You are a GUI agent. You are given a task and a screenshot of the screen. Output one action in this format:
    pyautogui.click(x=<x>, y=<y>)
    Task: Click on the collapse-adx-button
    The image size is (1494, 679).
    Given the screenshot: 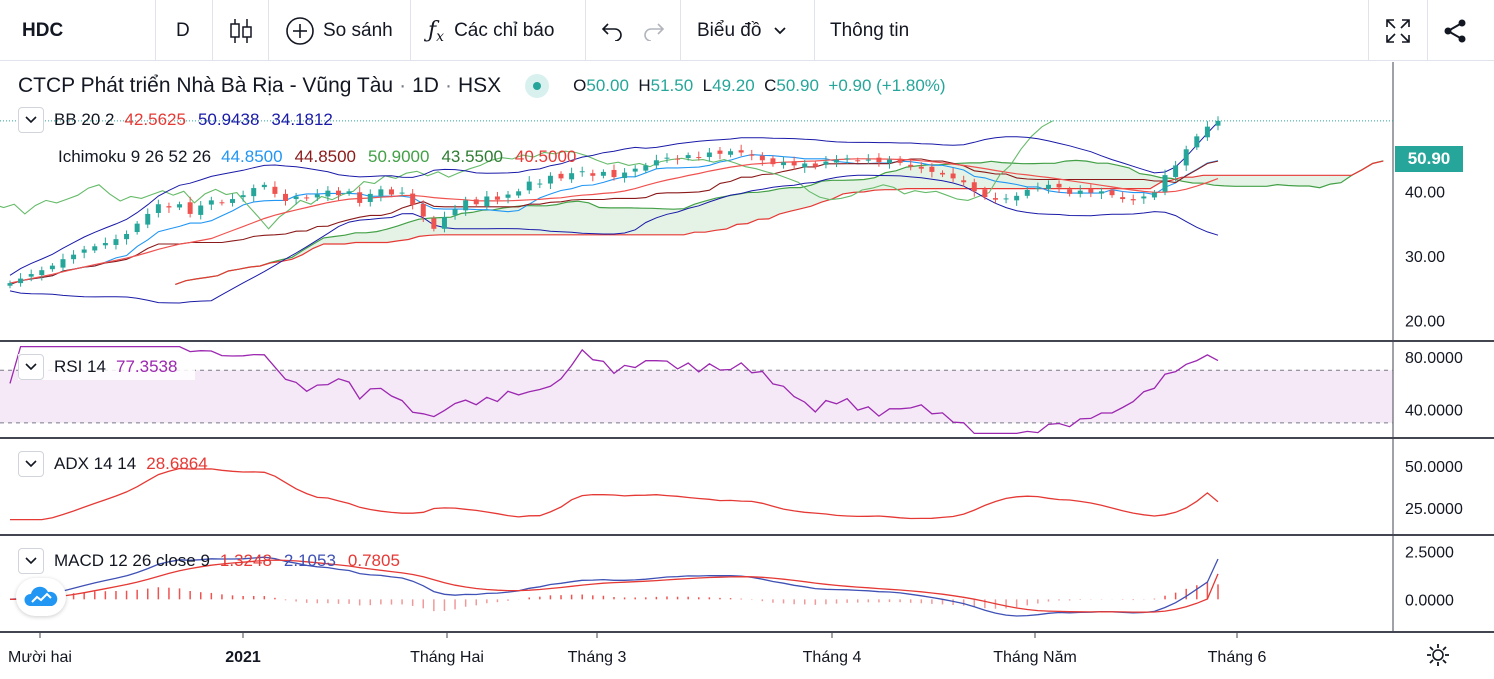 What is the action you would take?
    pyautogui.click(x=31, y=464)
    